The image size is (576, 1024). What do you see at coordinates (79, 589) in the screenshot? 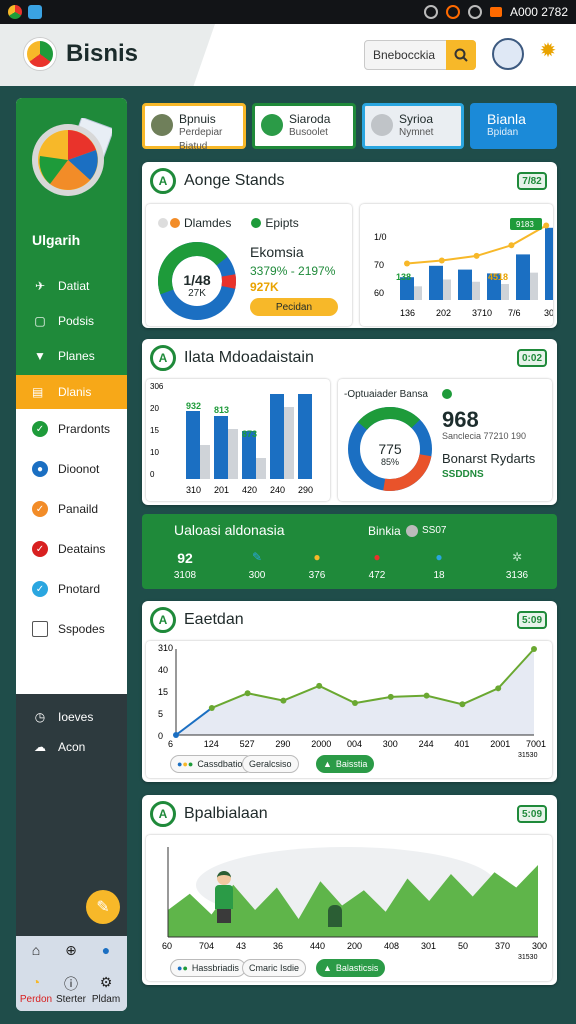
I see `sidebar-item-label: Pnotard` at bounding box center [79, 589].